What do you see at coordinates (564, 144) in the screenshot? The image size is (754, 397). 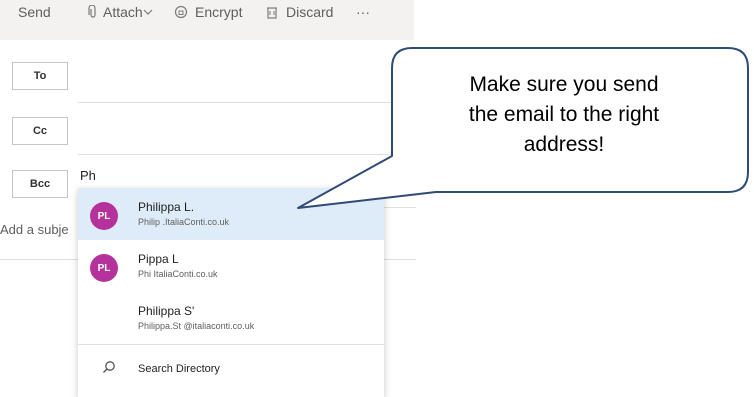 I see `callout-line: address!` at bounding box center [564, 144].